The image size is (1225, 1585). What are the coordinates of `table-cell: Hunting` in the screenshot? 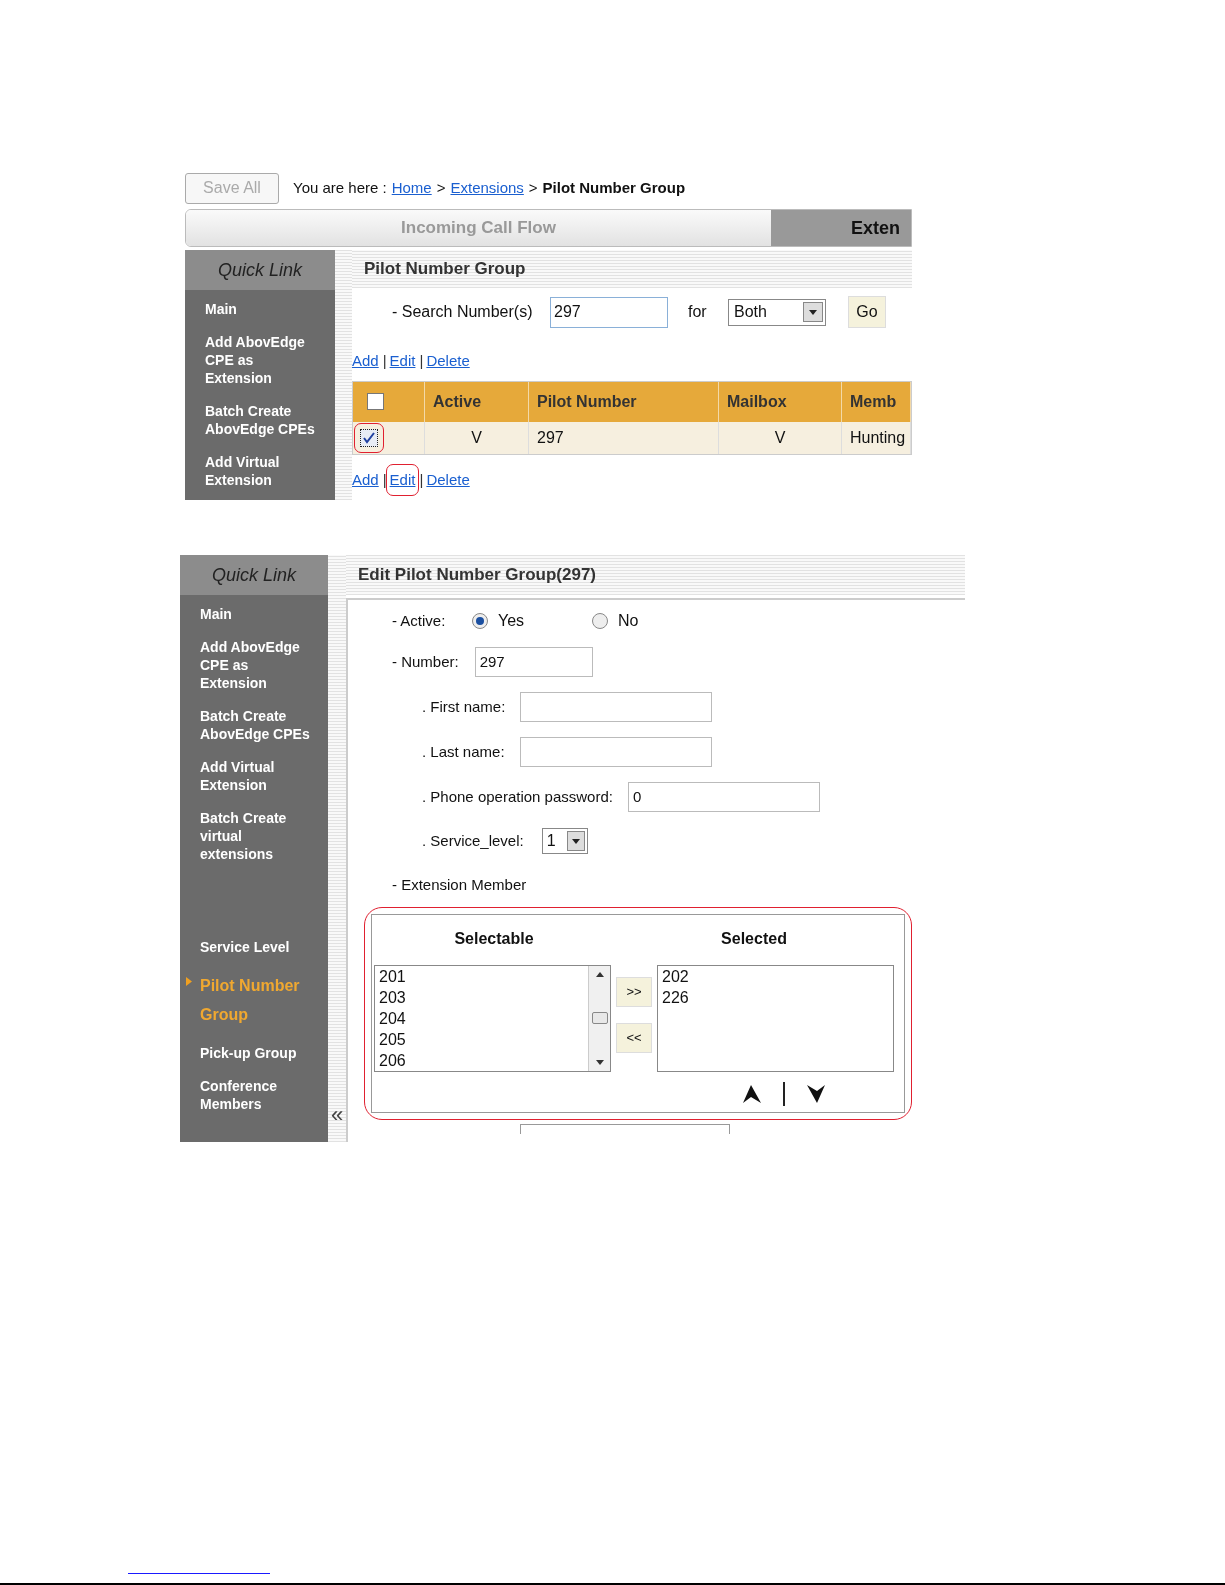 It's located at (876, 437).